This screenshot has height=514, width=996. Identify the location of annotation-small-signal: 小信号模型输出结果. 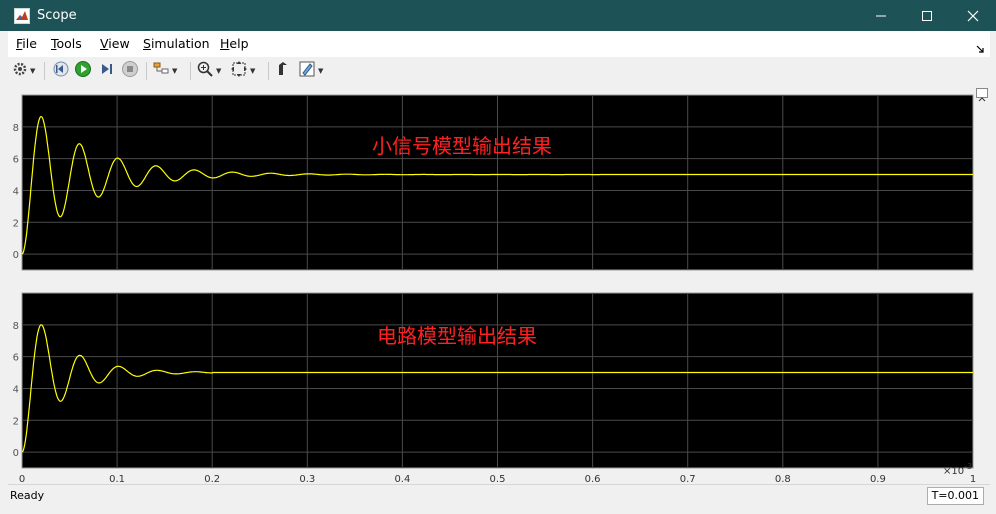
(462, 146).